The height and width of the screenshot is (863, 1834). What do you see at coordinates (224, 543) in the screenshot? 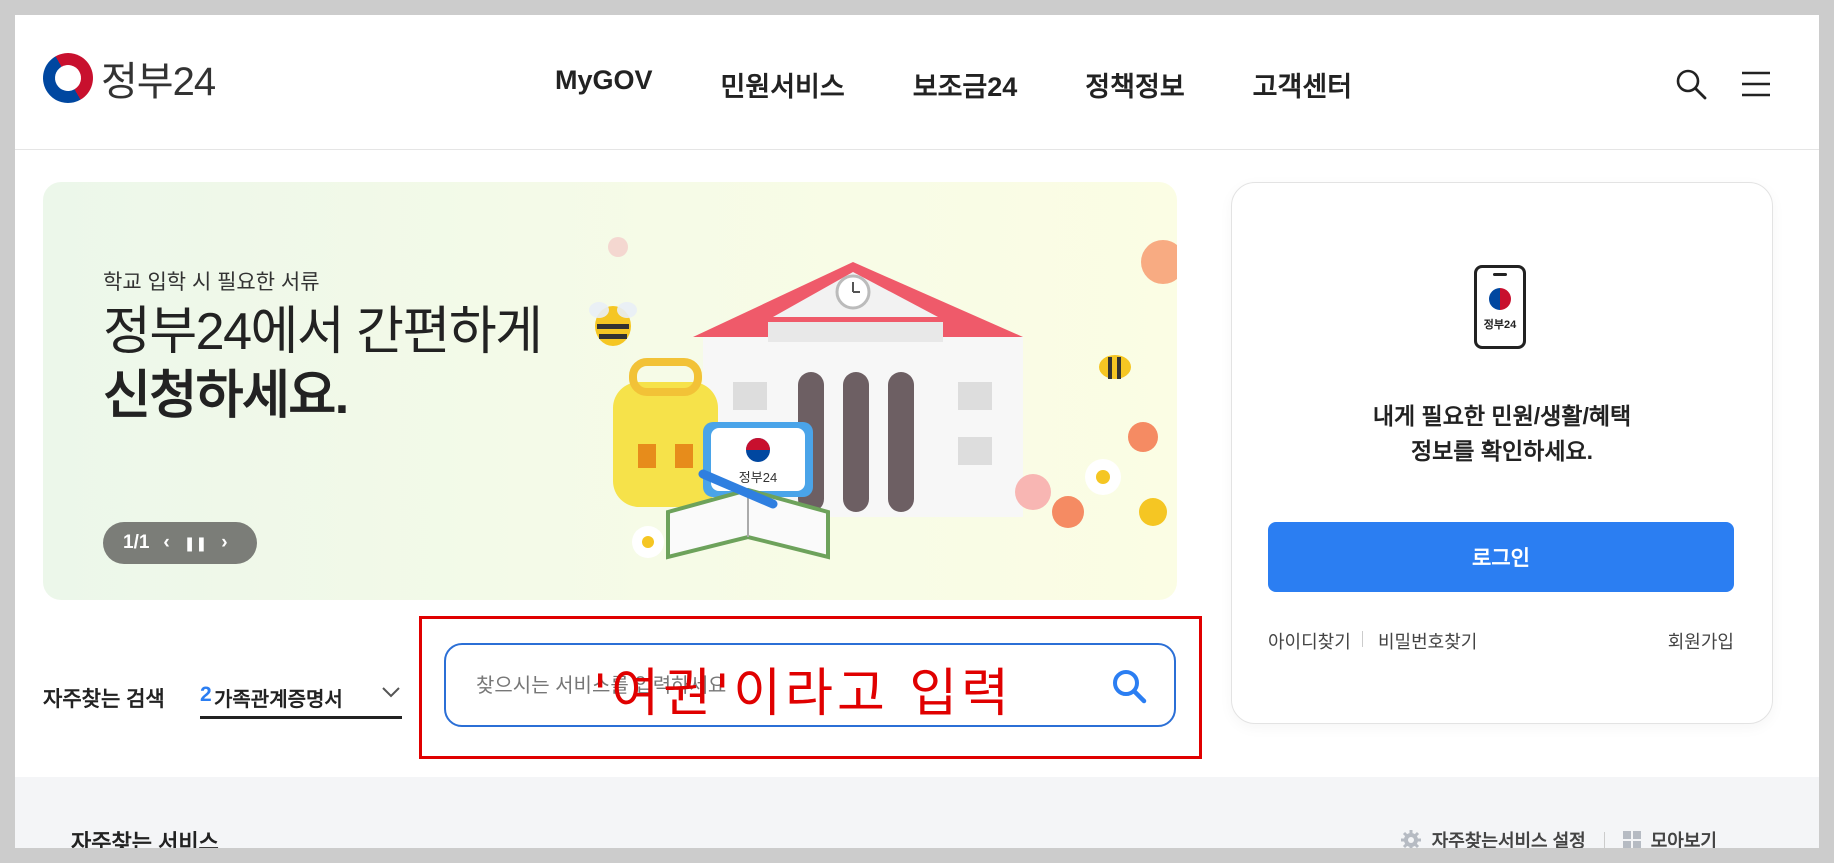
I see `next-arrow-icon: ›` at bounding box center [224, 543].